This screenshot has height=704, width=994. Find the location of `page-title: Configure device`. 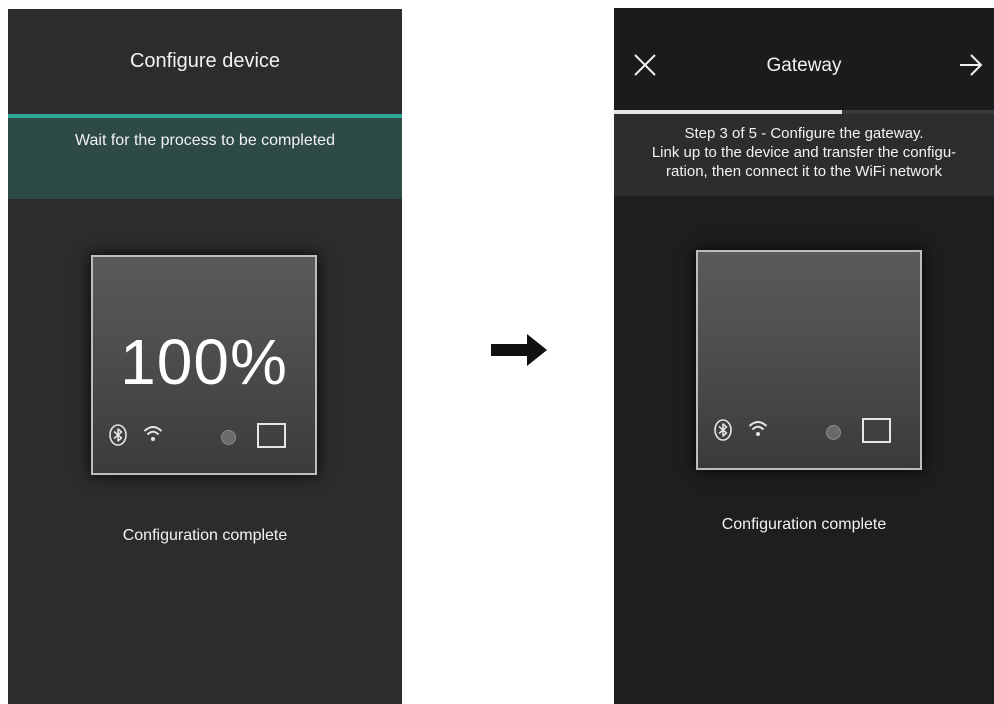

page-title: Configure device is located at coordinates (205, 61).